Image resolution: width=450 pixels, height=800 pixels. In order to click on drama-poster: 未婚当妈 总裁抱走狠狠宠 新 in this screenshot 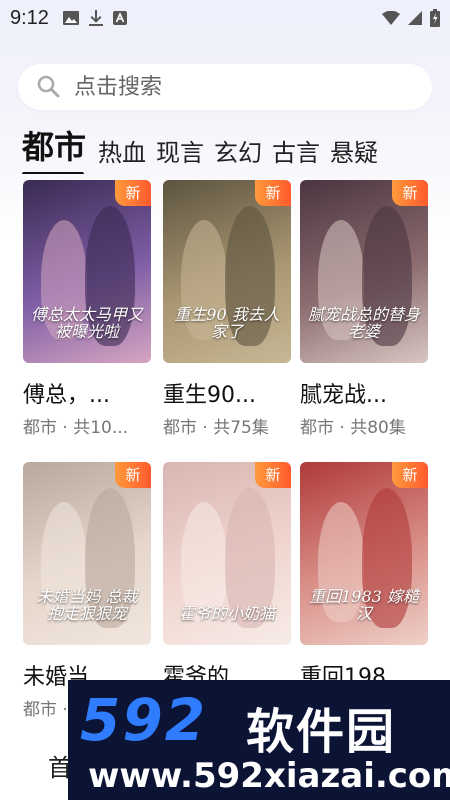, I will do `click(87, 553)`.